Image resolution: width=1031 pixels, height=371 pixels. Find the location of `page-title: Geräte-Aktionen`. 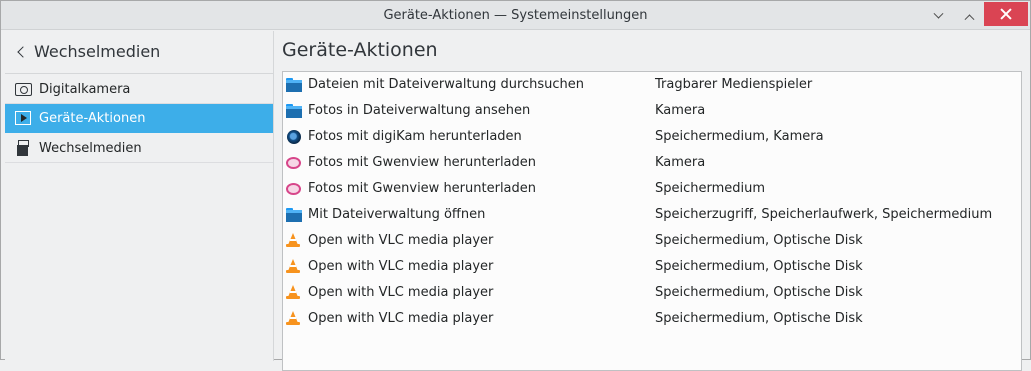

page-title: Geräte-Aktionen is located at coordinates (360, 50).